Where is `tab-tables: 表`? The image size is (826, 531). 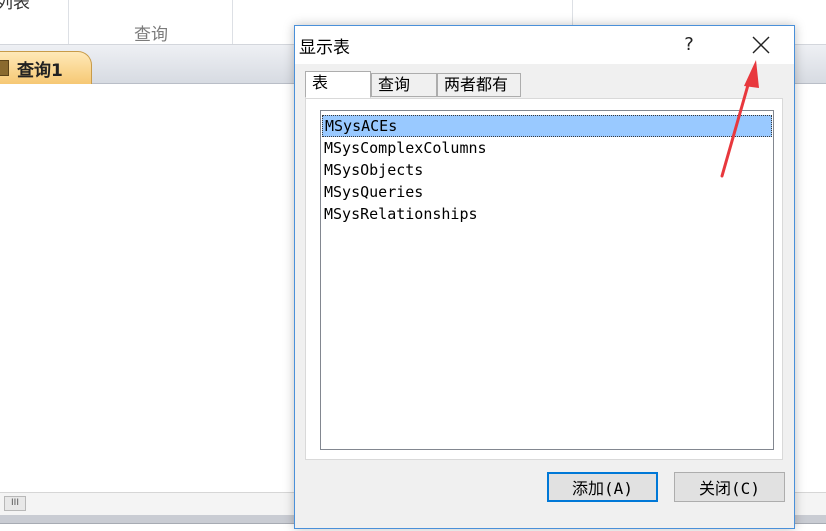
tab-tables: 表 is located at coordinates (338, 84).